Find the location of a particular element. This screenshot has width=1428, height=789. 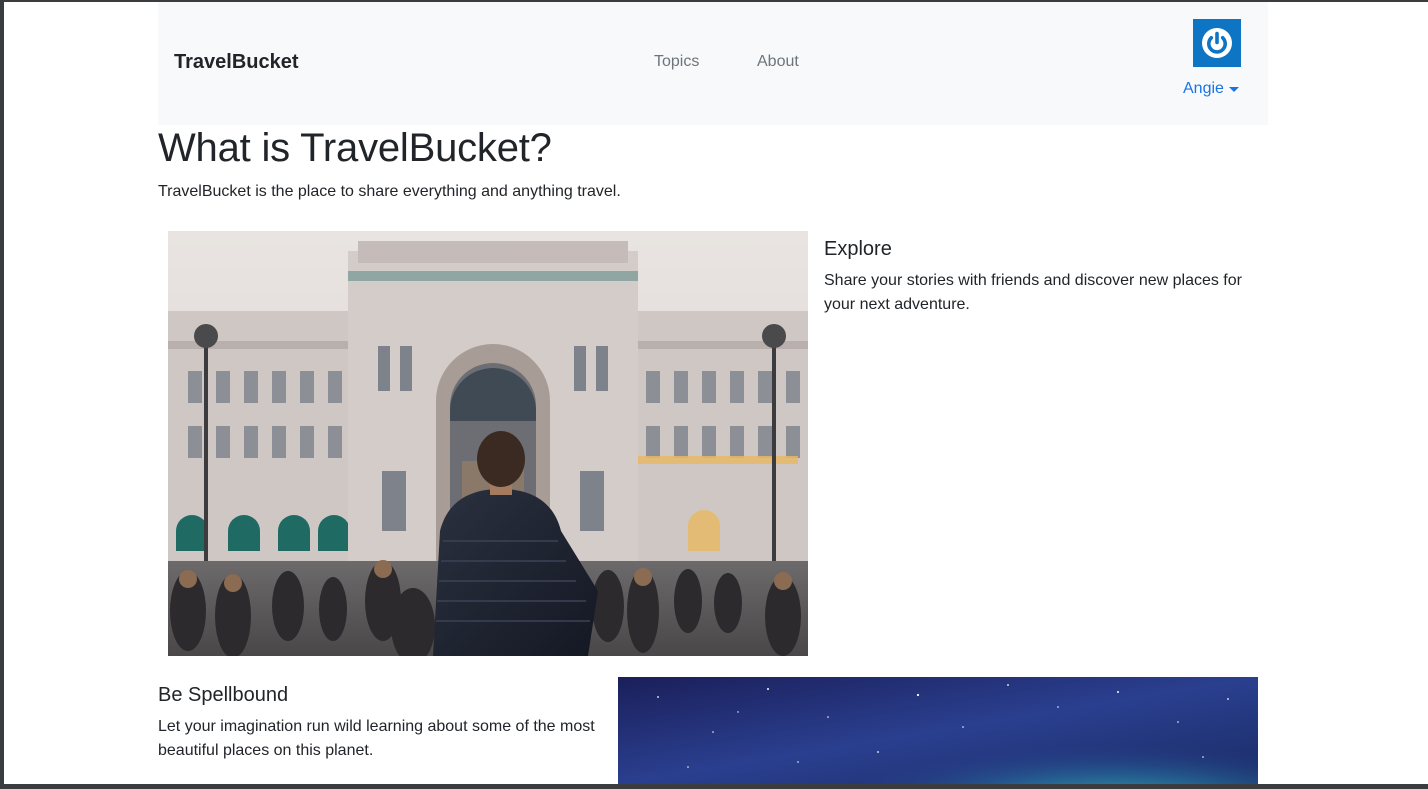

spellbound-photo is located at coordinates (938, 730).